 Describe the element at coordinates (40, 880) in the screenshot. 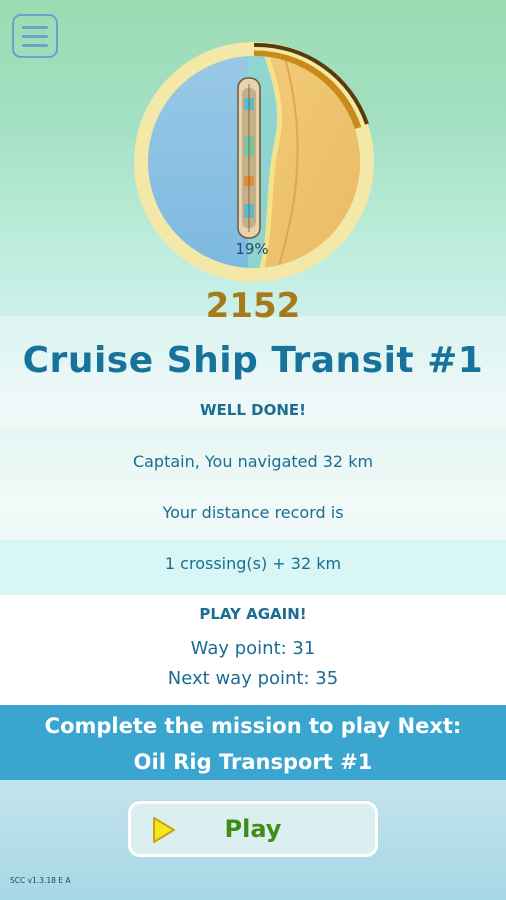

I see `version-label: SCC v1.3.18 E A` at that location.